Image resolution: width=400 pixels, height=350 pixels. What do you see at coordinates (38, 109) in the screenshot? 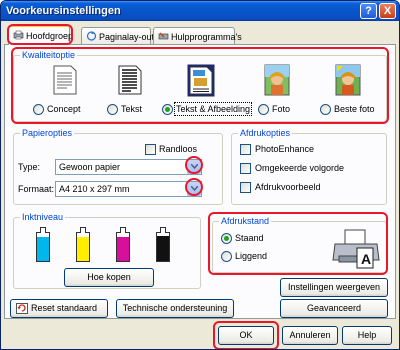
I see `quality-radio-concept` at bounding box center [38, 109].